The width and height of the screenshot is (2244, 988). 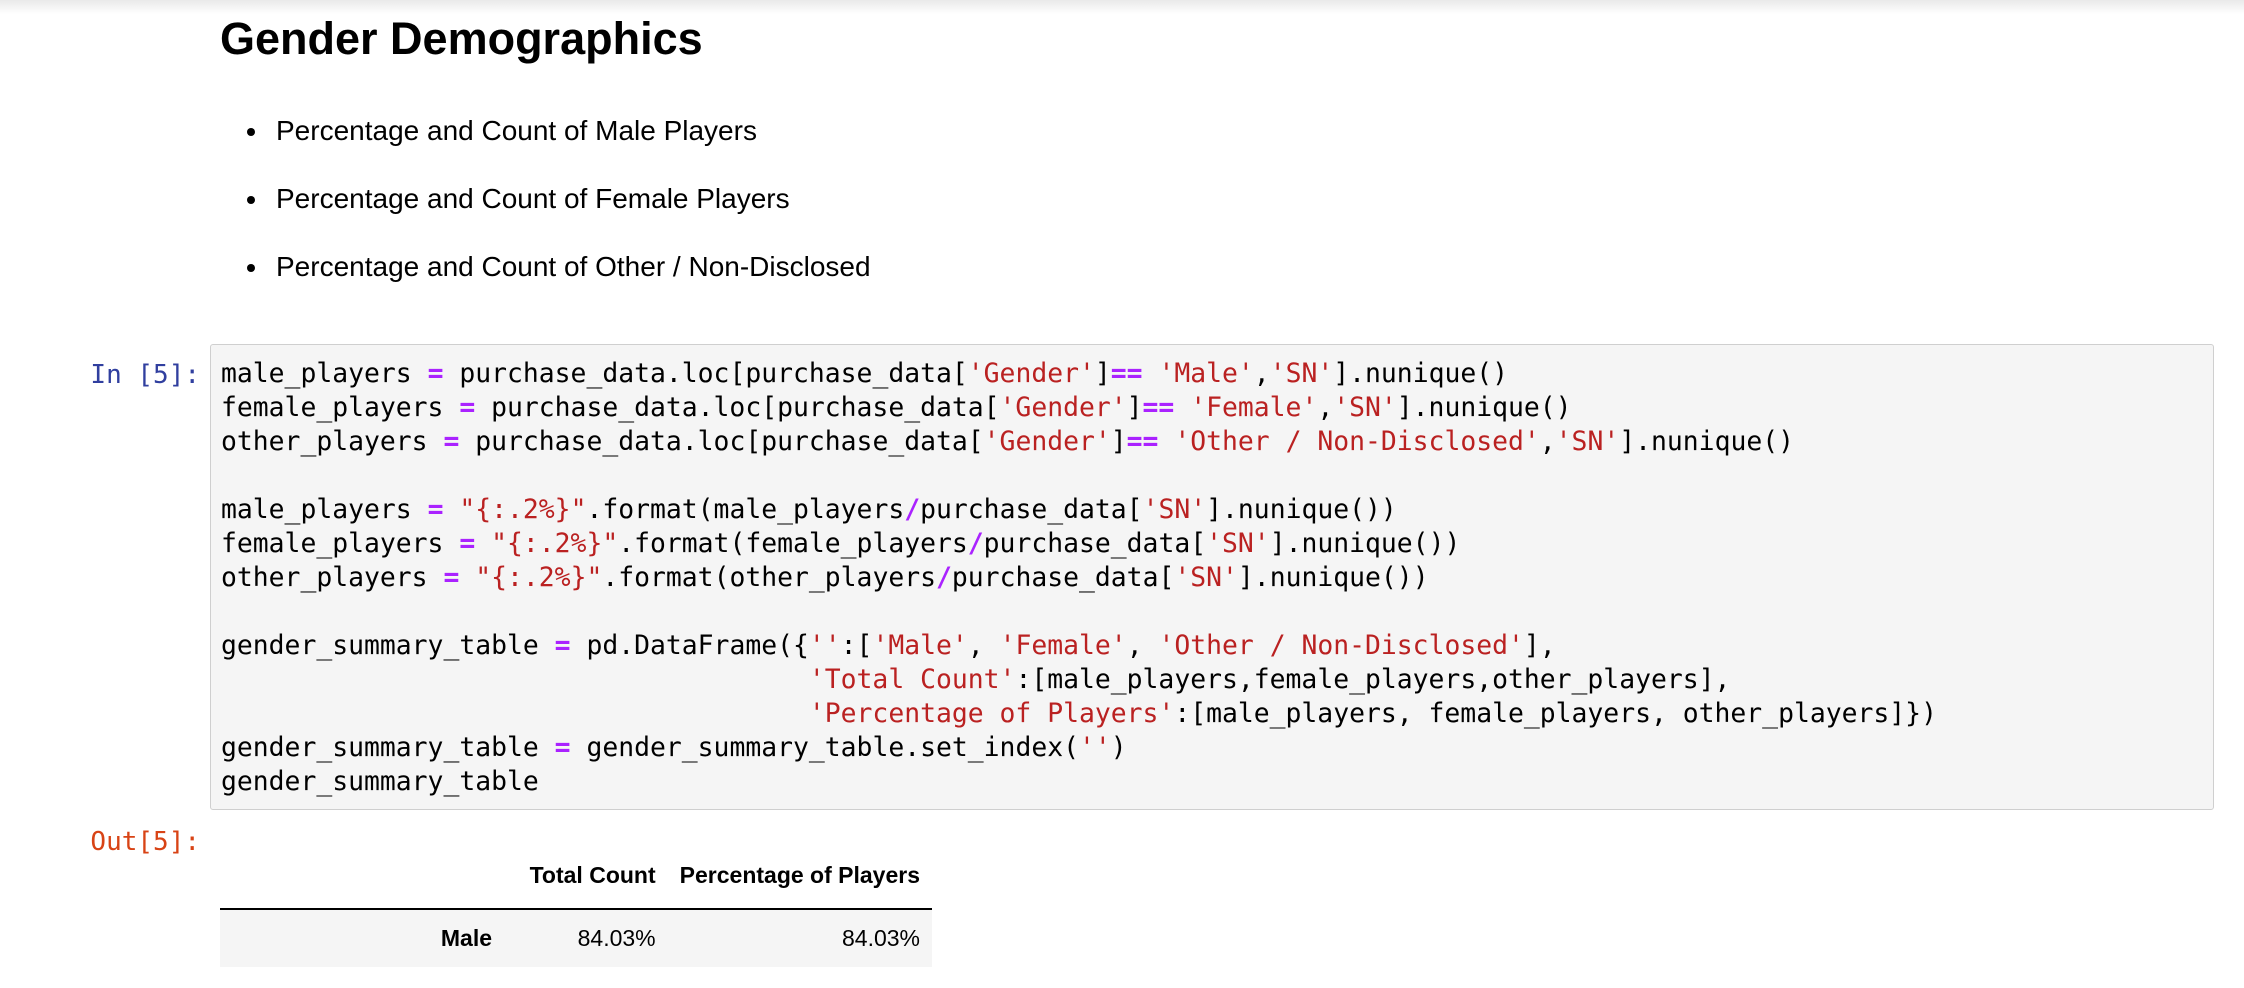 I want to click on code-token: .format(male_players, so click(x=745, y=509).